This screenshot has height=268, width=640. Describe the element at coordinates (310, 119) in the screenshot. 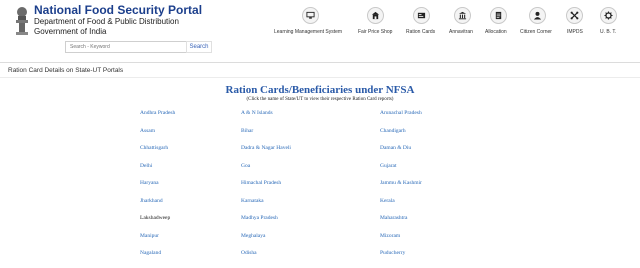

I see `state-link: A & N Islands` at that location.